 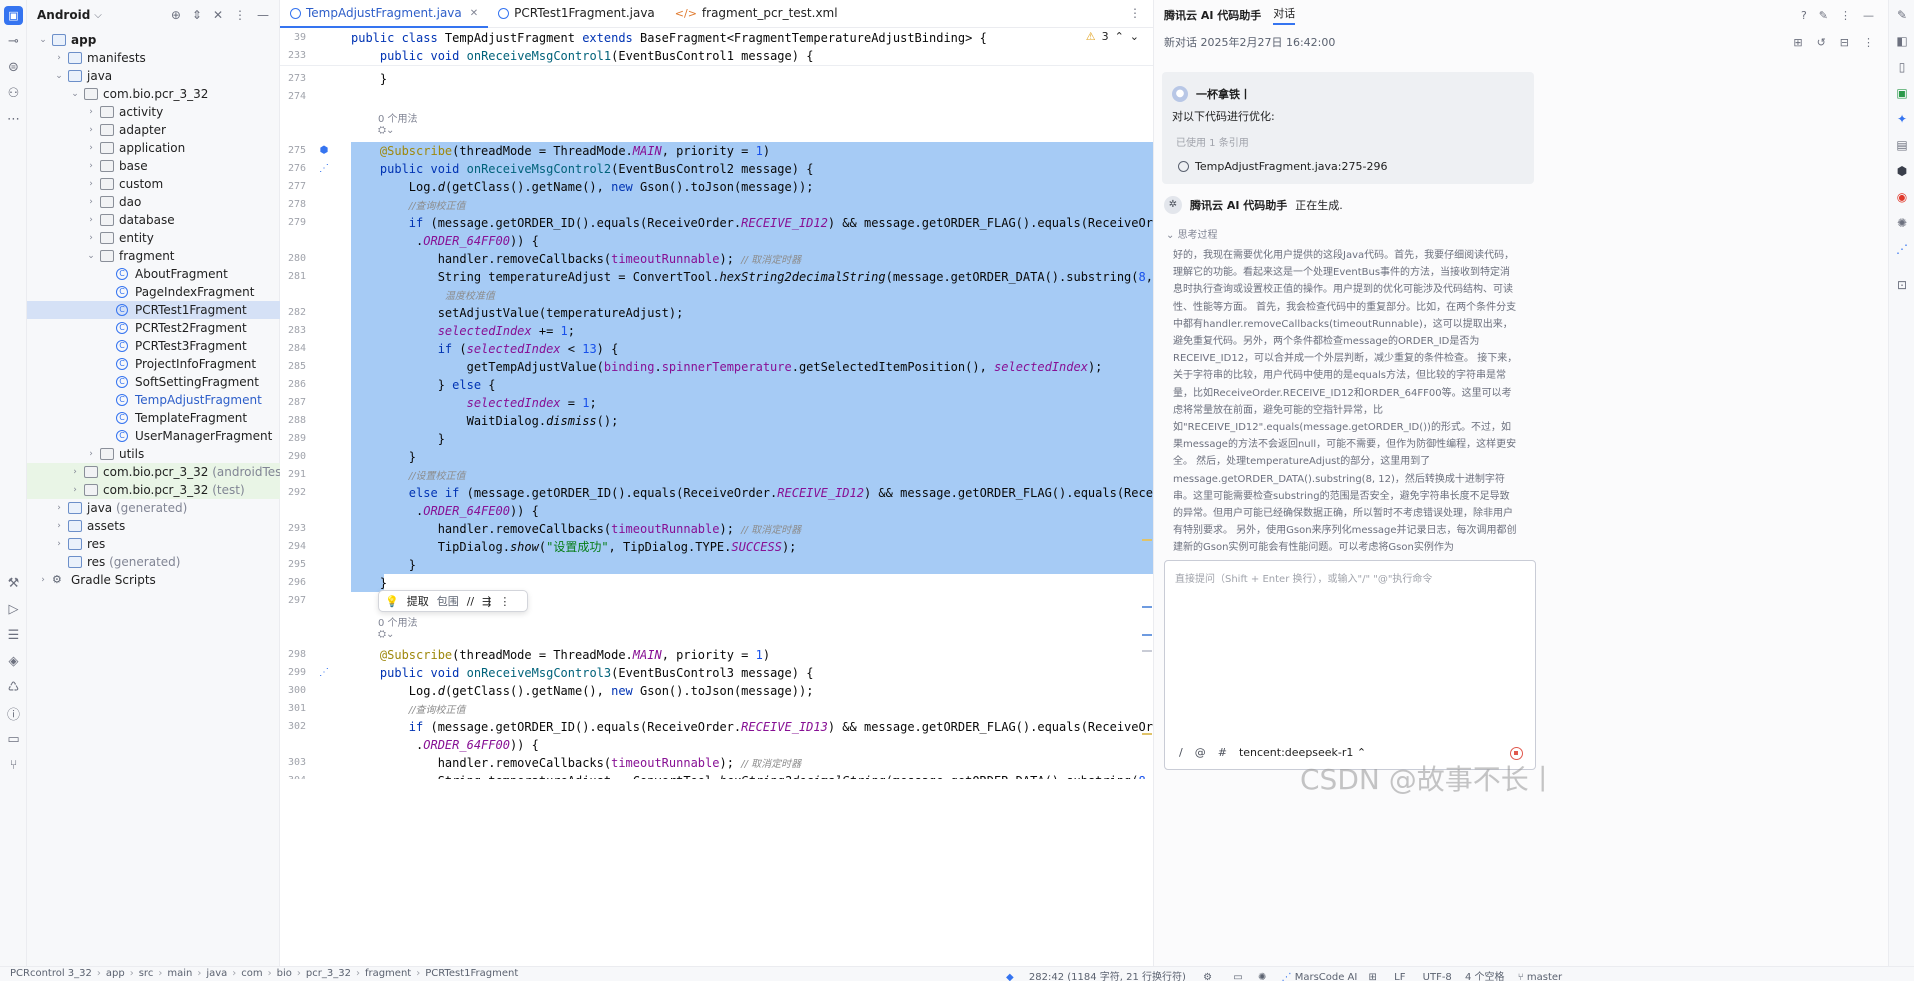 What do you see at coordinates (1902, 145) in the screenshot?
I see `emulator-icon: ▤` at bounding box center [1902, 145].